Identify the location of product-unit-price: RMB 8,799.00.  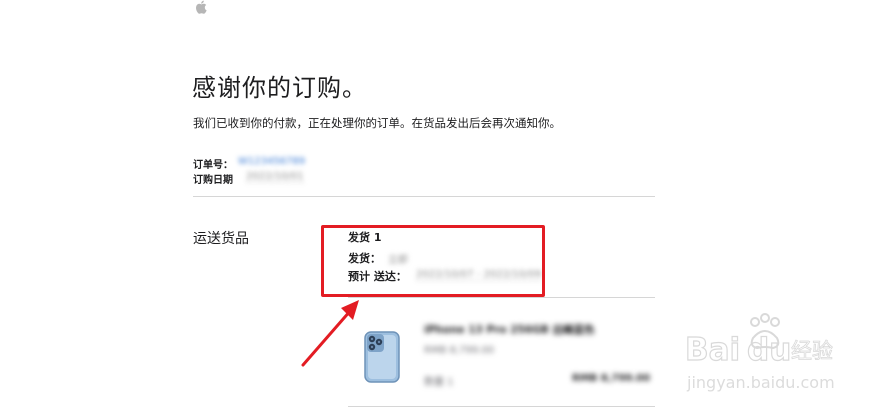
(459, 350).